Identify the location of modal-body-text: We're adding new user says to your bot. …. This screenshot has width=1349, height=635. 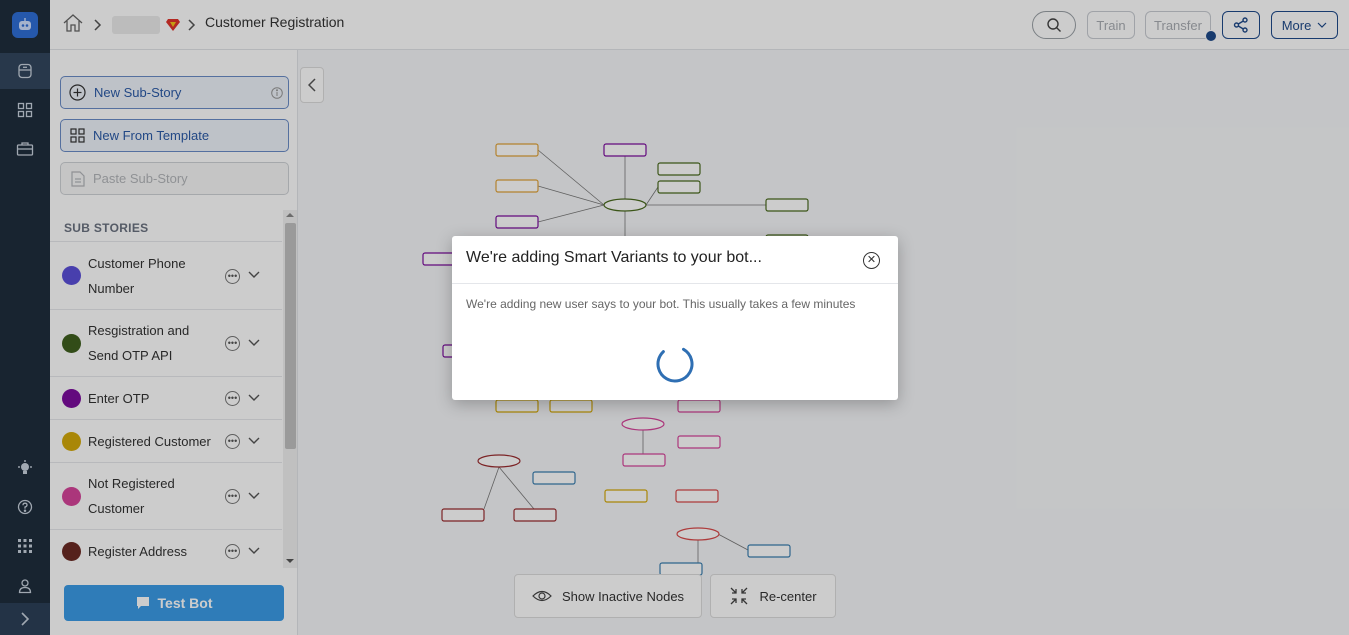
(661, 304).